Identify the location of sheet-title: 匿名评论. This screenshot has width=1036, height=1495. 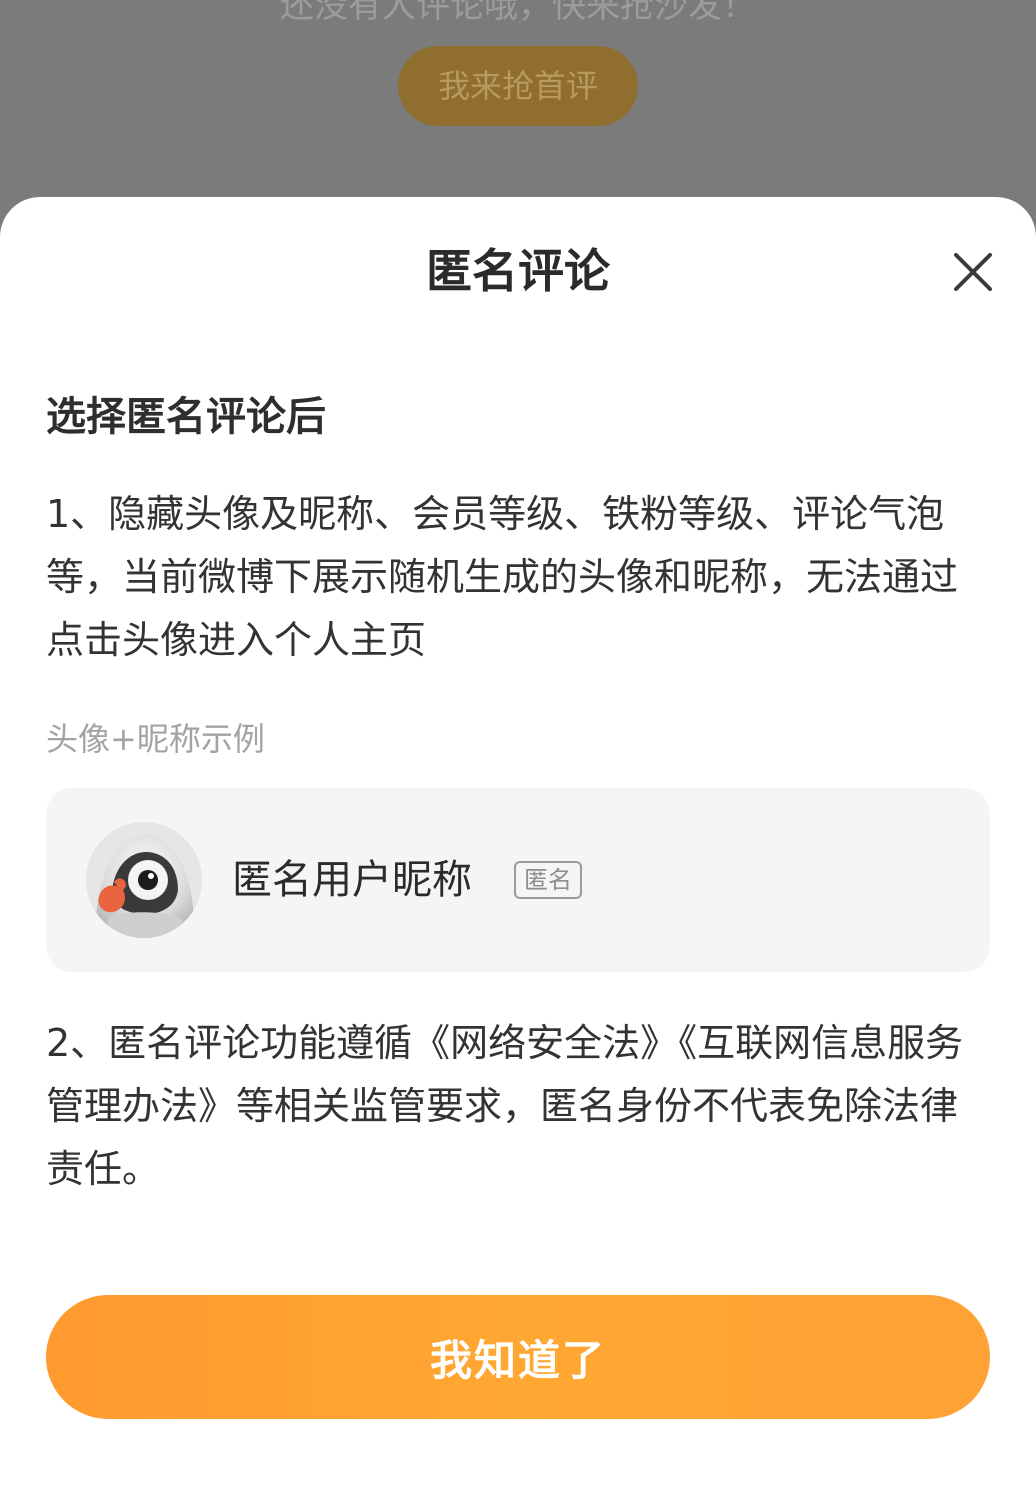
(518, 271).